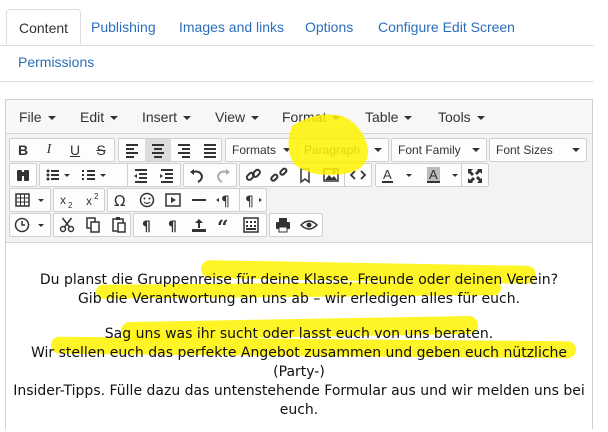  I want to click on editor-menubar: File Edit Insert View Format Table Tools, so click(299, 117).